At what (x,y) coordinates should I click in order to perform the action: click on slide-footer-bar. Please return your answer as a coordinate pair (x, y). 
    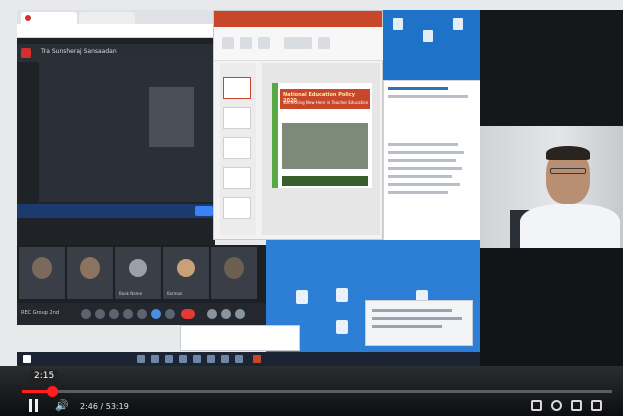
    Looking at the image, I should click on (325, 181).